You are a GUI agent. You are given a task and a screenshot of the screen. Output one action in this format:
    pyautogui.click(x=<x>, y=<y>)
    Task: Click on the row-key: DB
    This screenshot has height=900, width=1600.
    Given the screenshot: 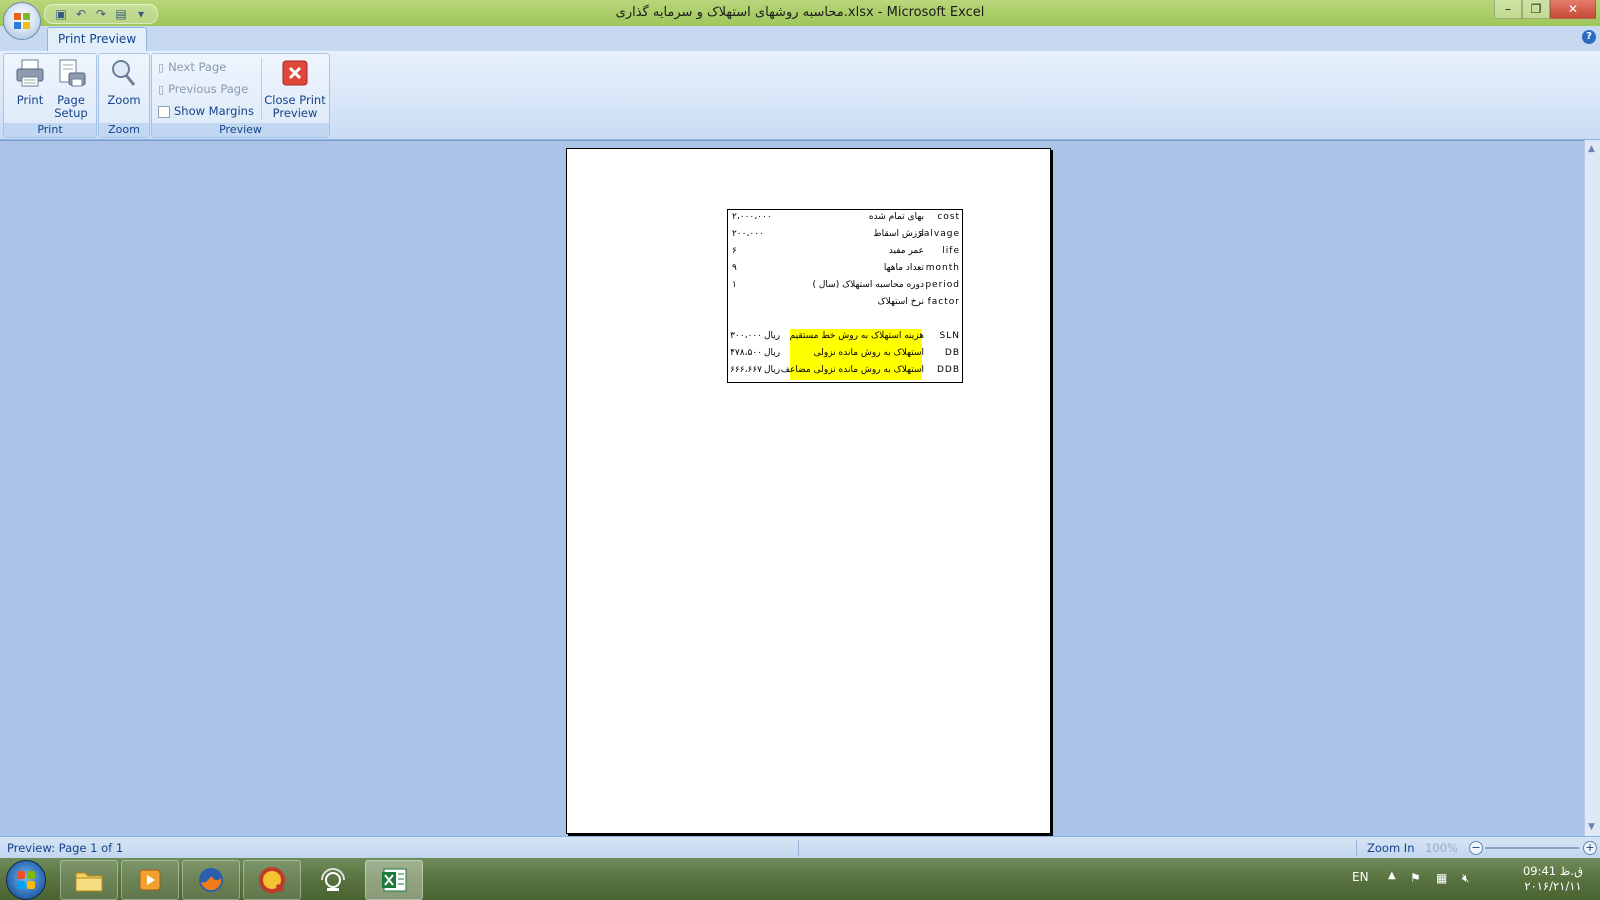 What is the action you would take?
    pyautogui.click(x=952, y=353)
    